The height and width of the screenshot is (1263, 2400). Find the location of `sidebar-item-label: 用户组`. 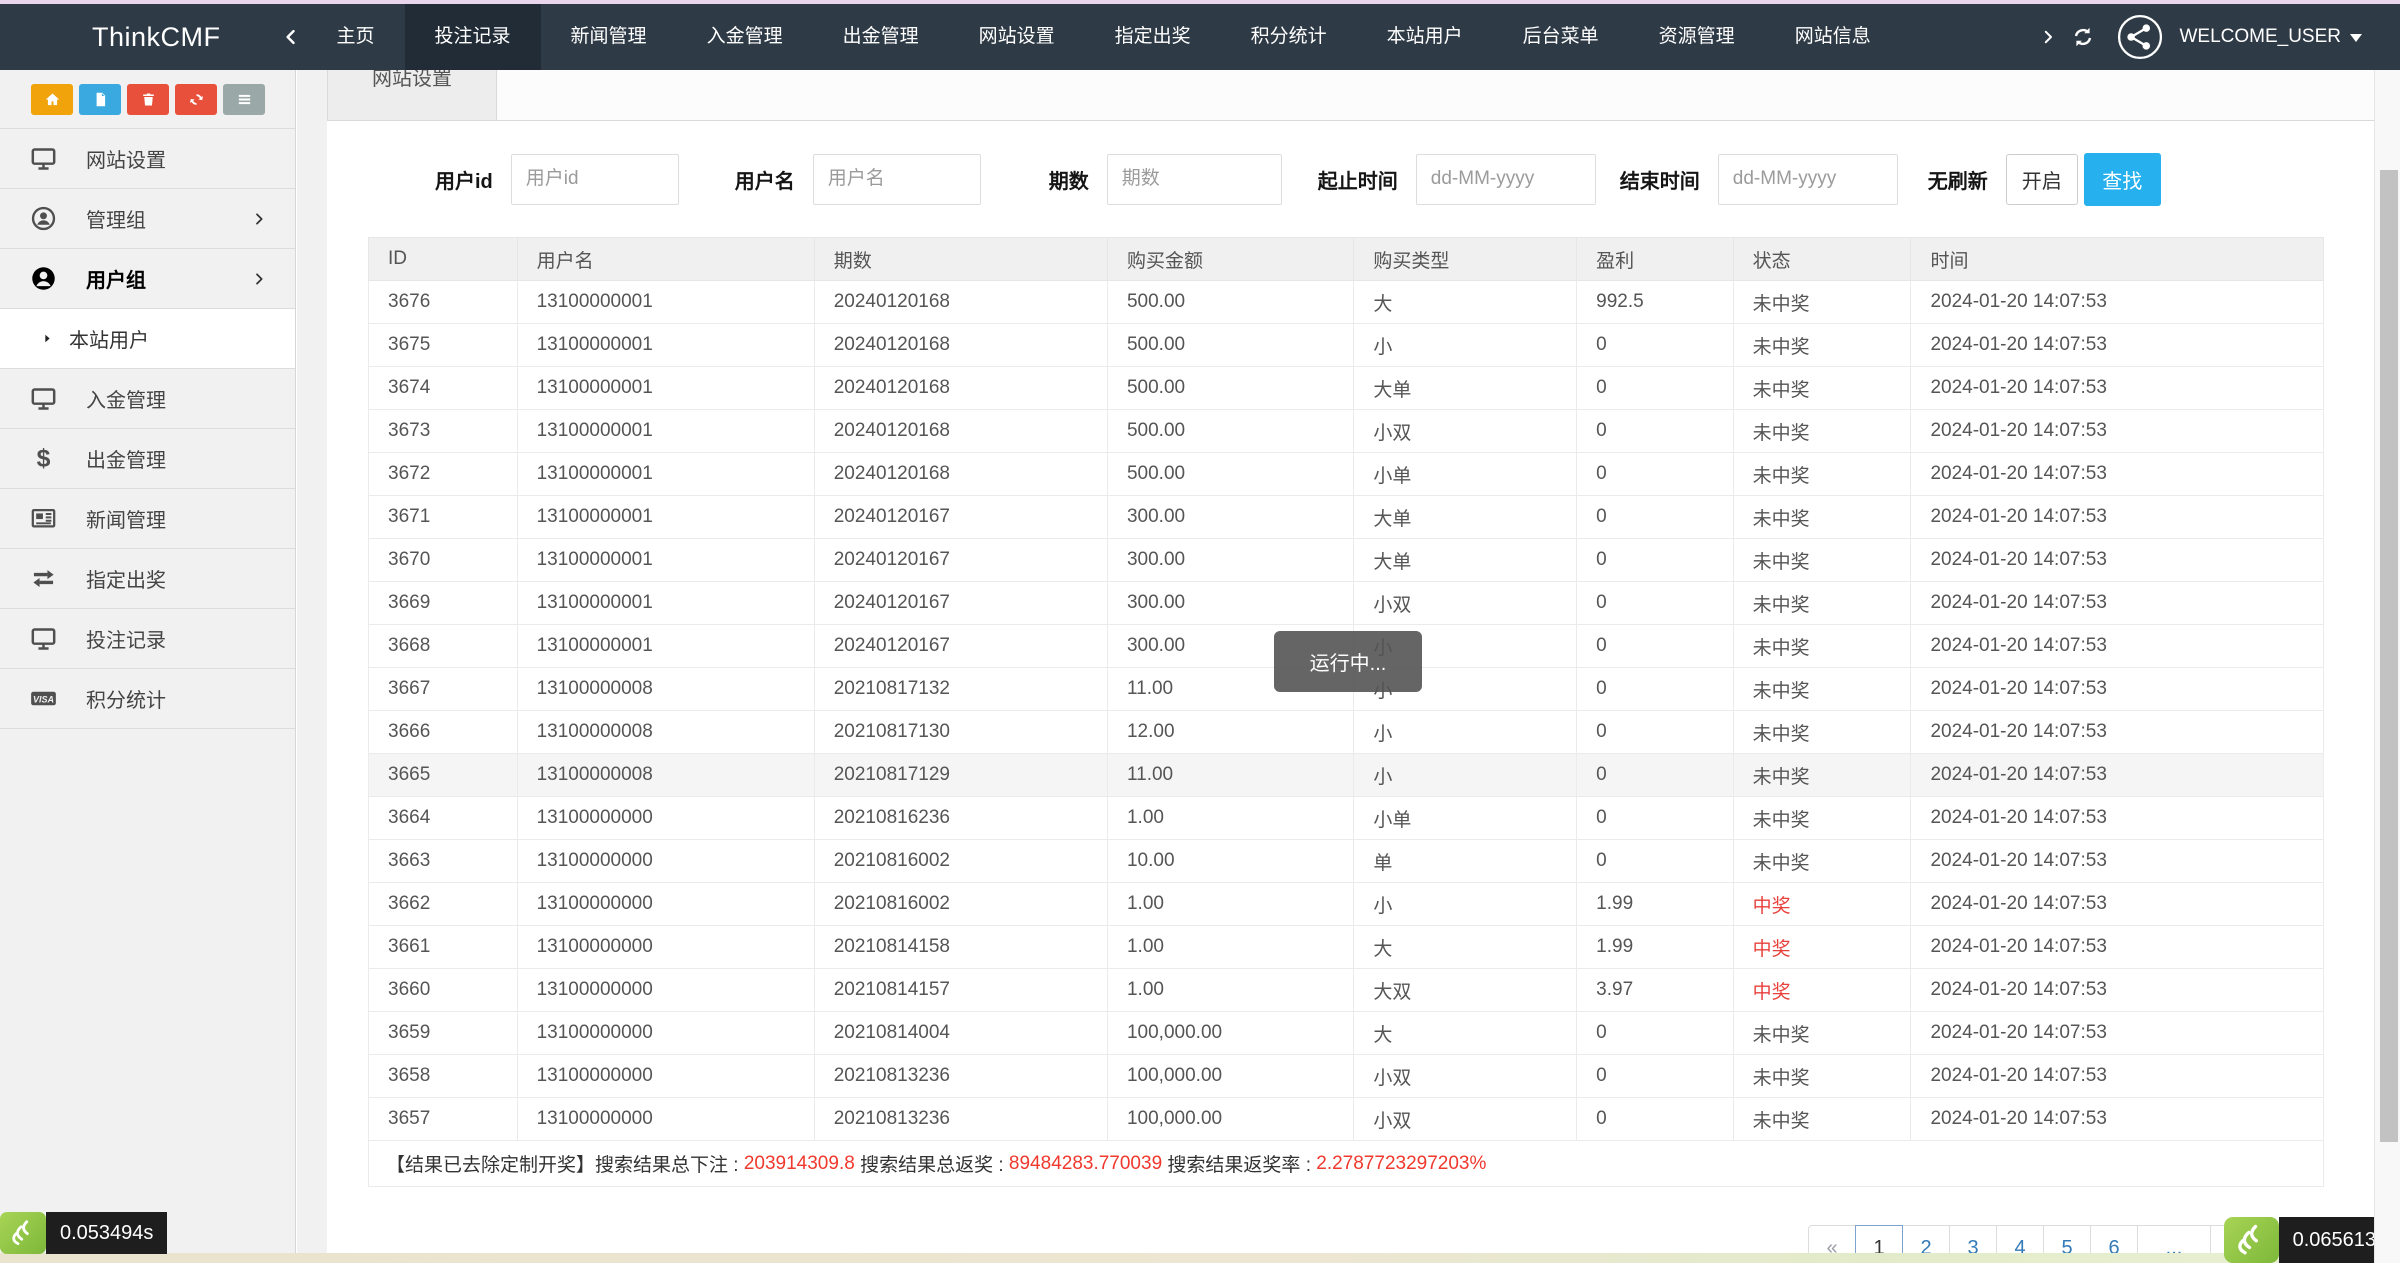

sidebar-item-label: 用户组 is located at coordinates (116, 281).